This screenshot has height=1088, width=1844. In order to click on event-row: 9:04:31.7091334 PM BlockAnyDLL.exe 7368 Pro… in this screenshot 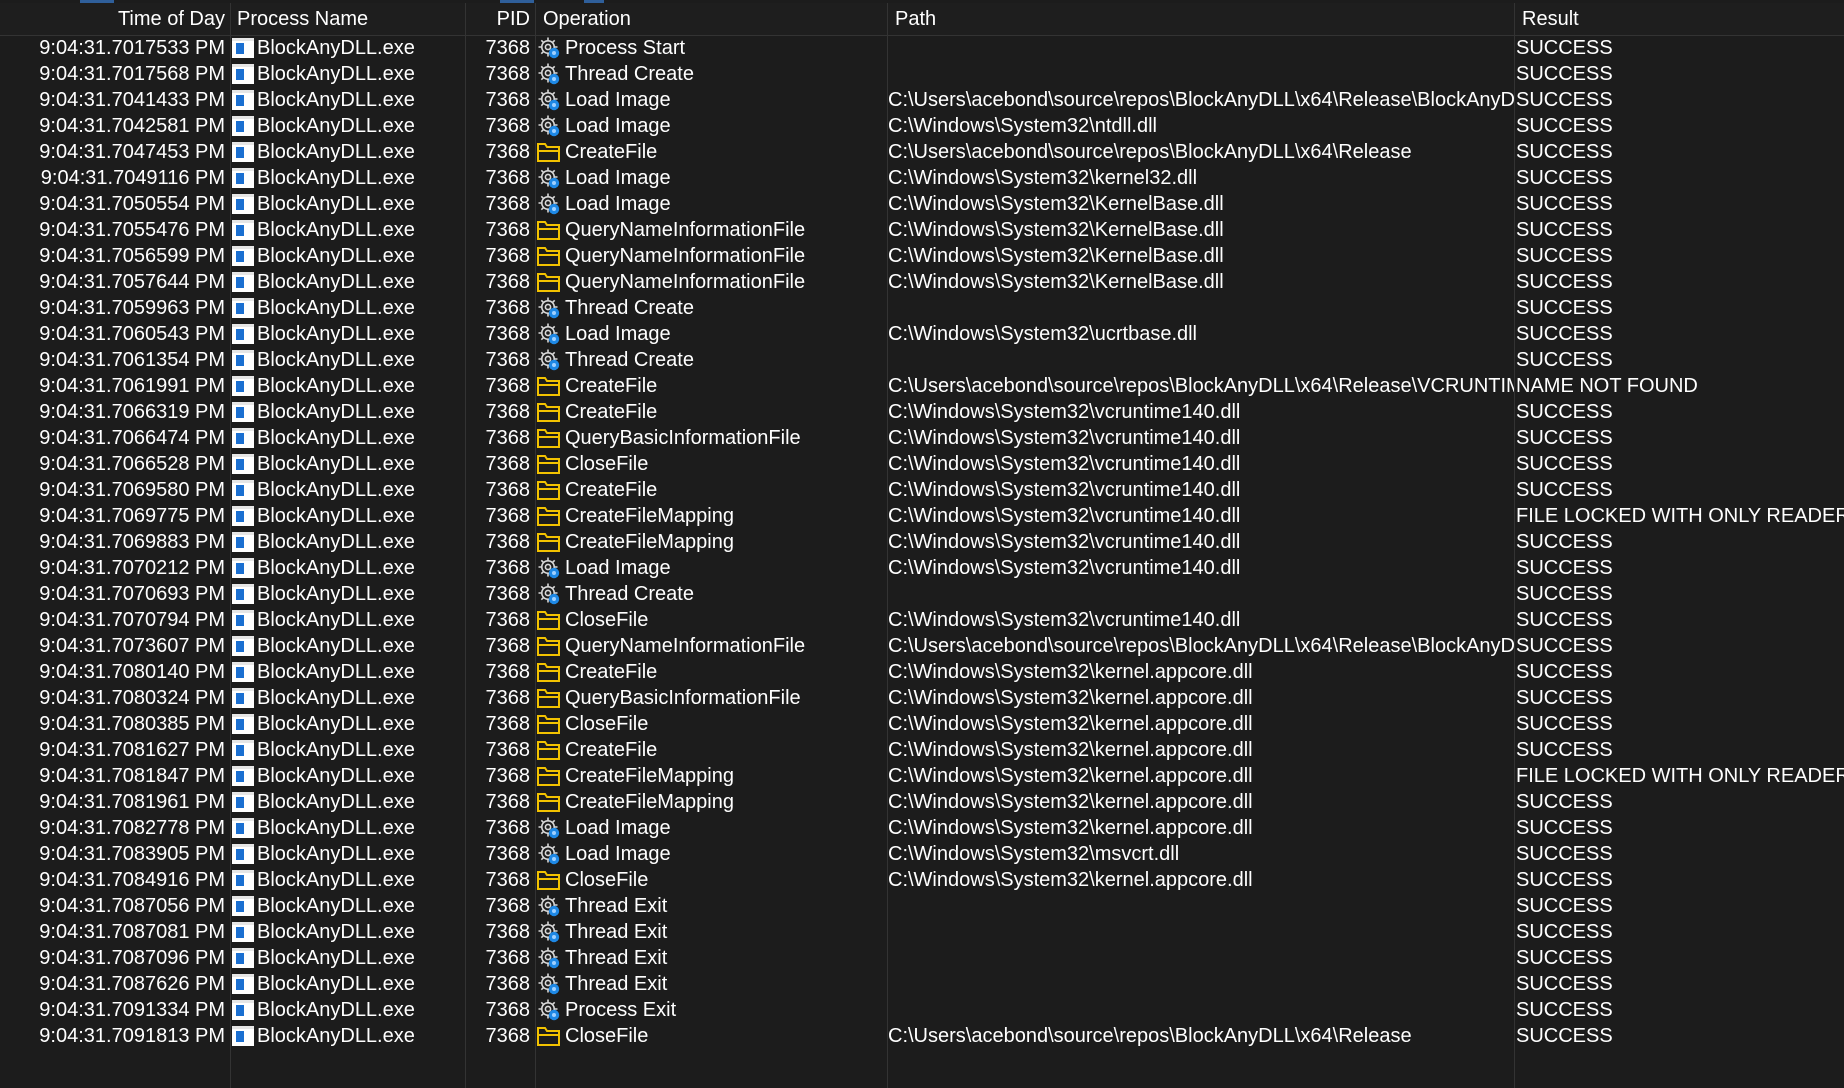, I will do `click(922, 1010)`.